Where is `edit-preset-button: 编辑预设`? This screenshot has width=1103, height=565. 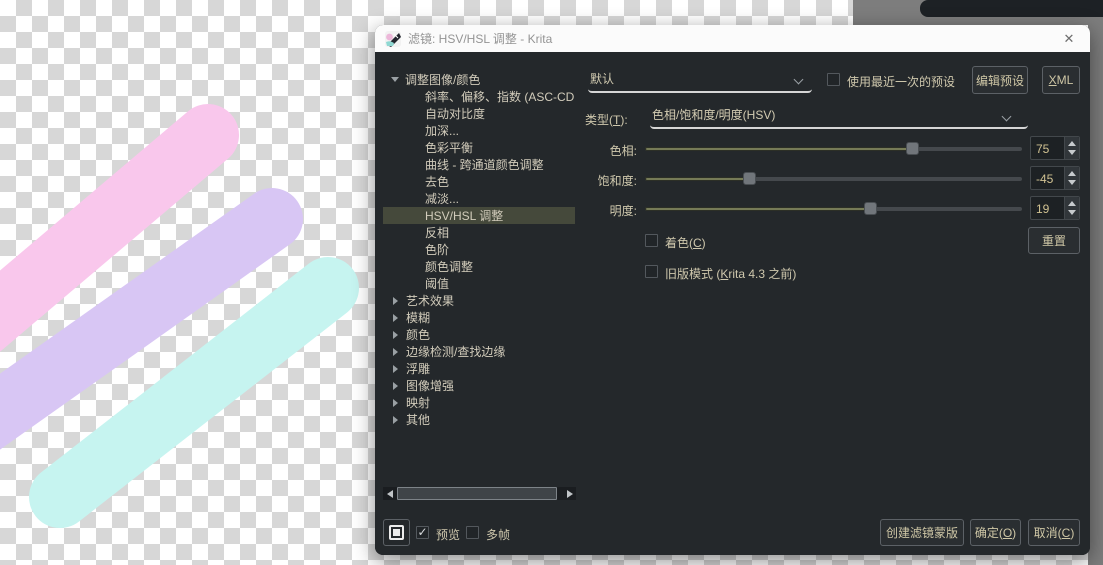
edit-preset-button: 编辑预设 is located at coordinates (1000, 80).